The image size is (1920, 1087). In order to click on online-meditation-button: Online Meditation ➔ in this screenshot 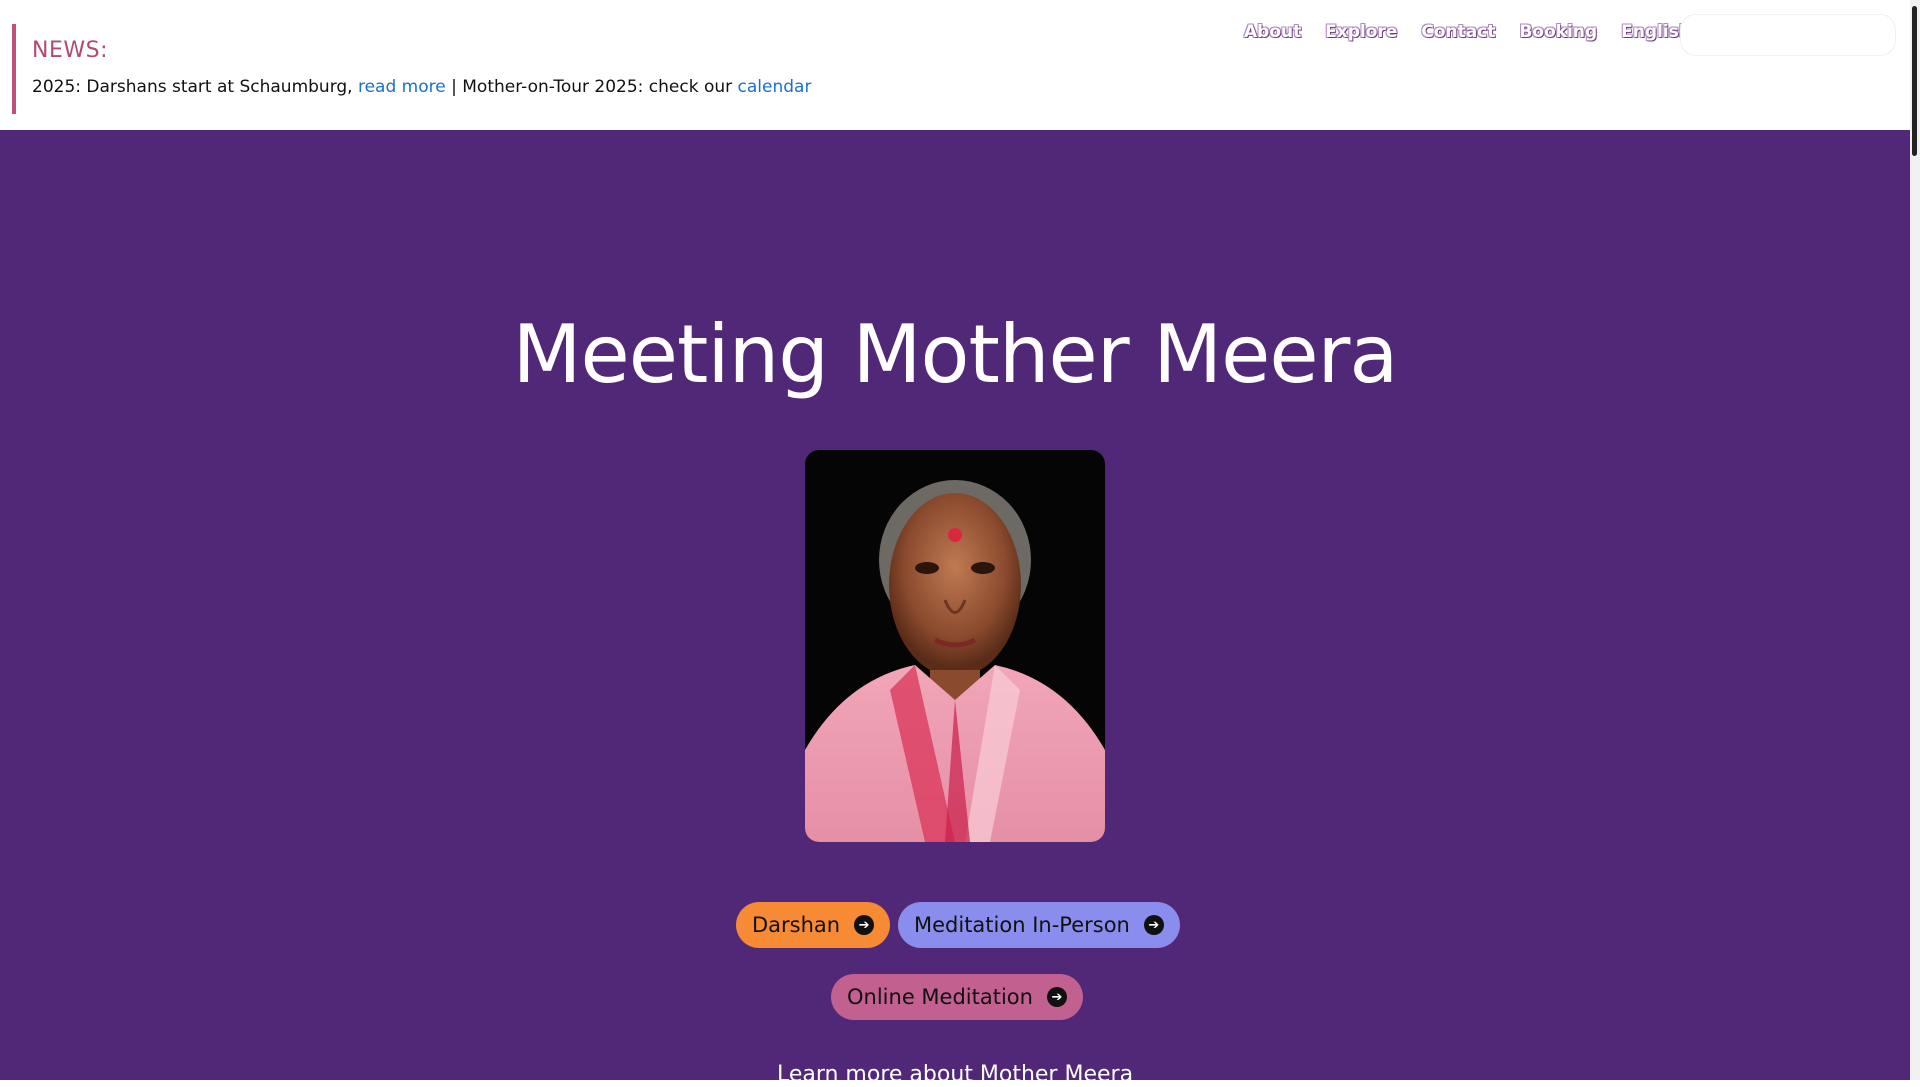, I will do `click(957, 997)`.